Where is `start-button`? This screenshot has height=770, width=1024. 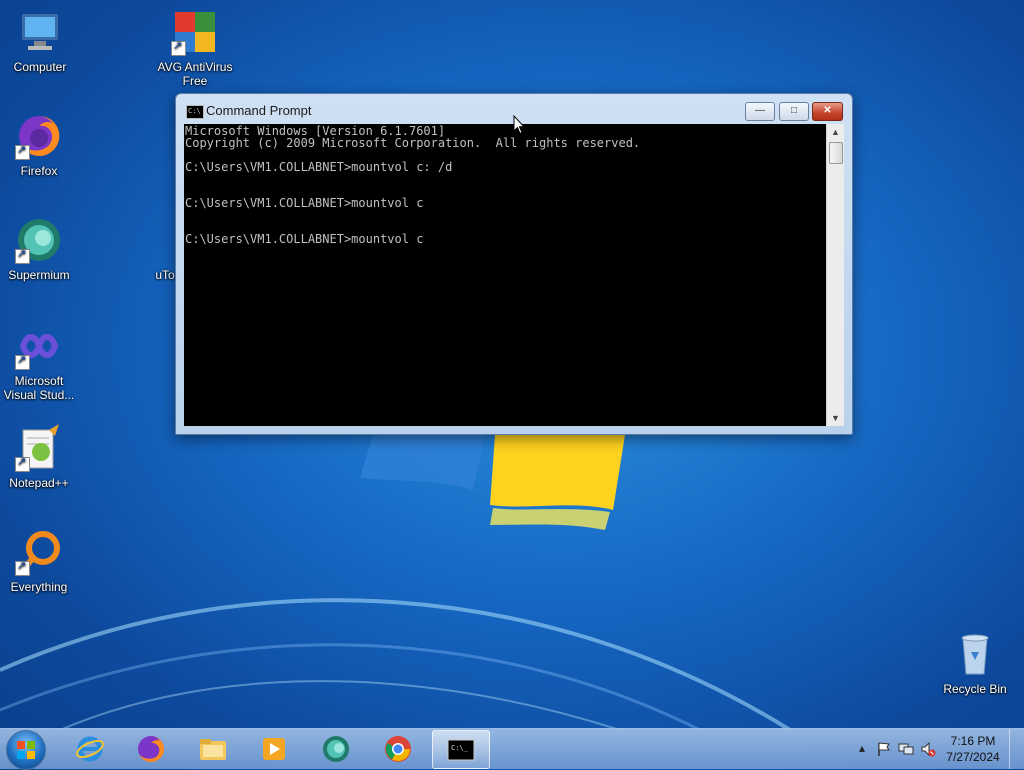 start-button is located at coordinates (26, 750).